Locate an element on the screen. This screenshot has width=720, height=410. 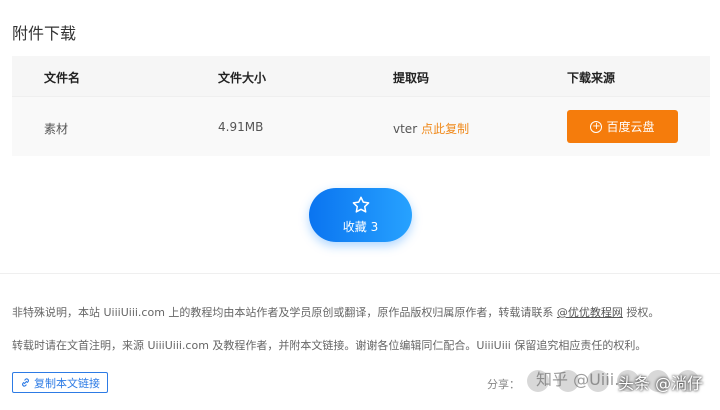
file-name: 素材 is located at coordinates (56, 129).